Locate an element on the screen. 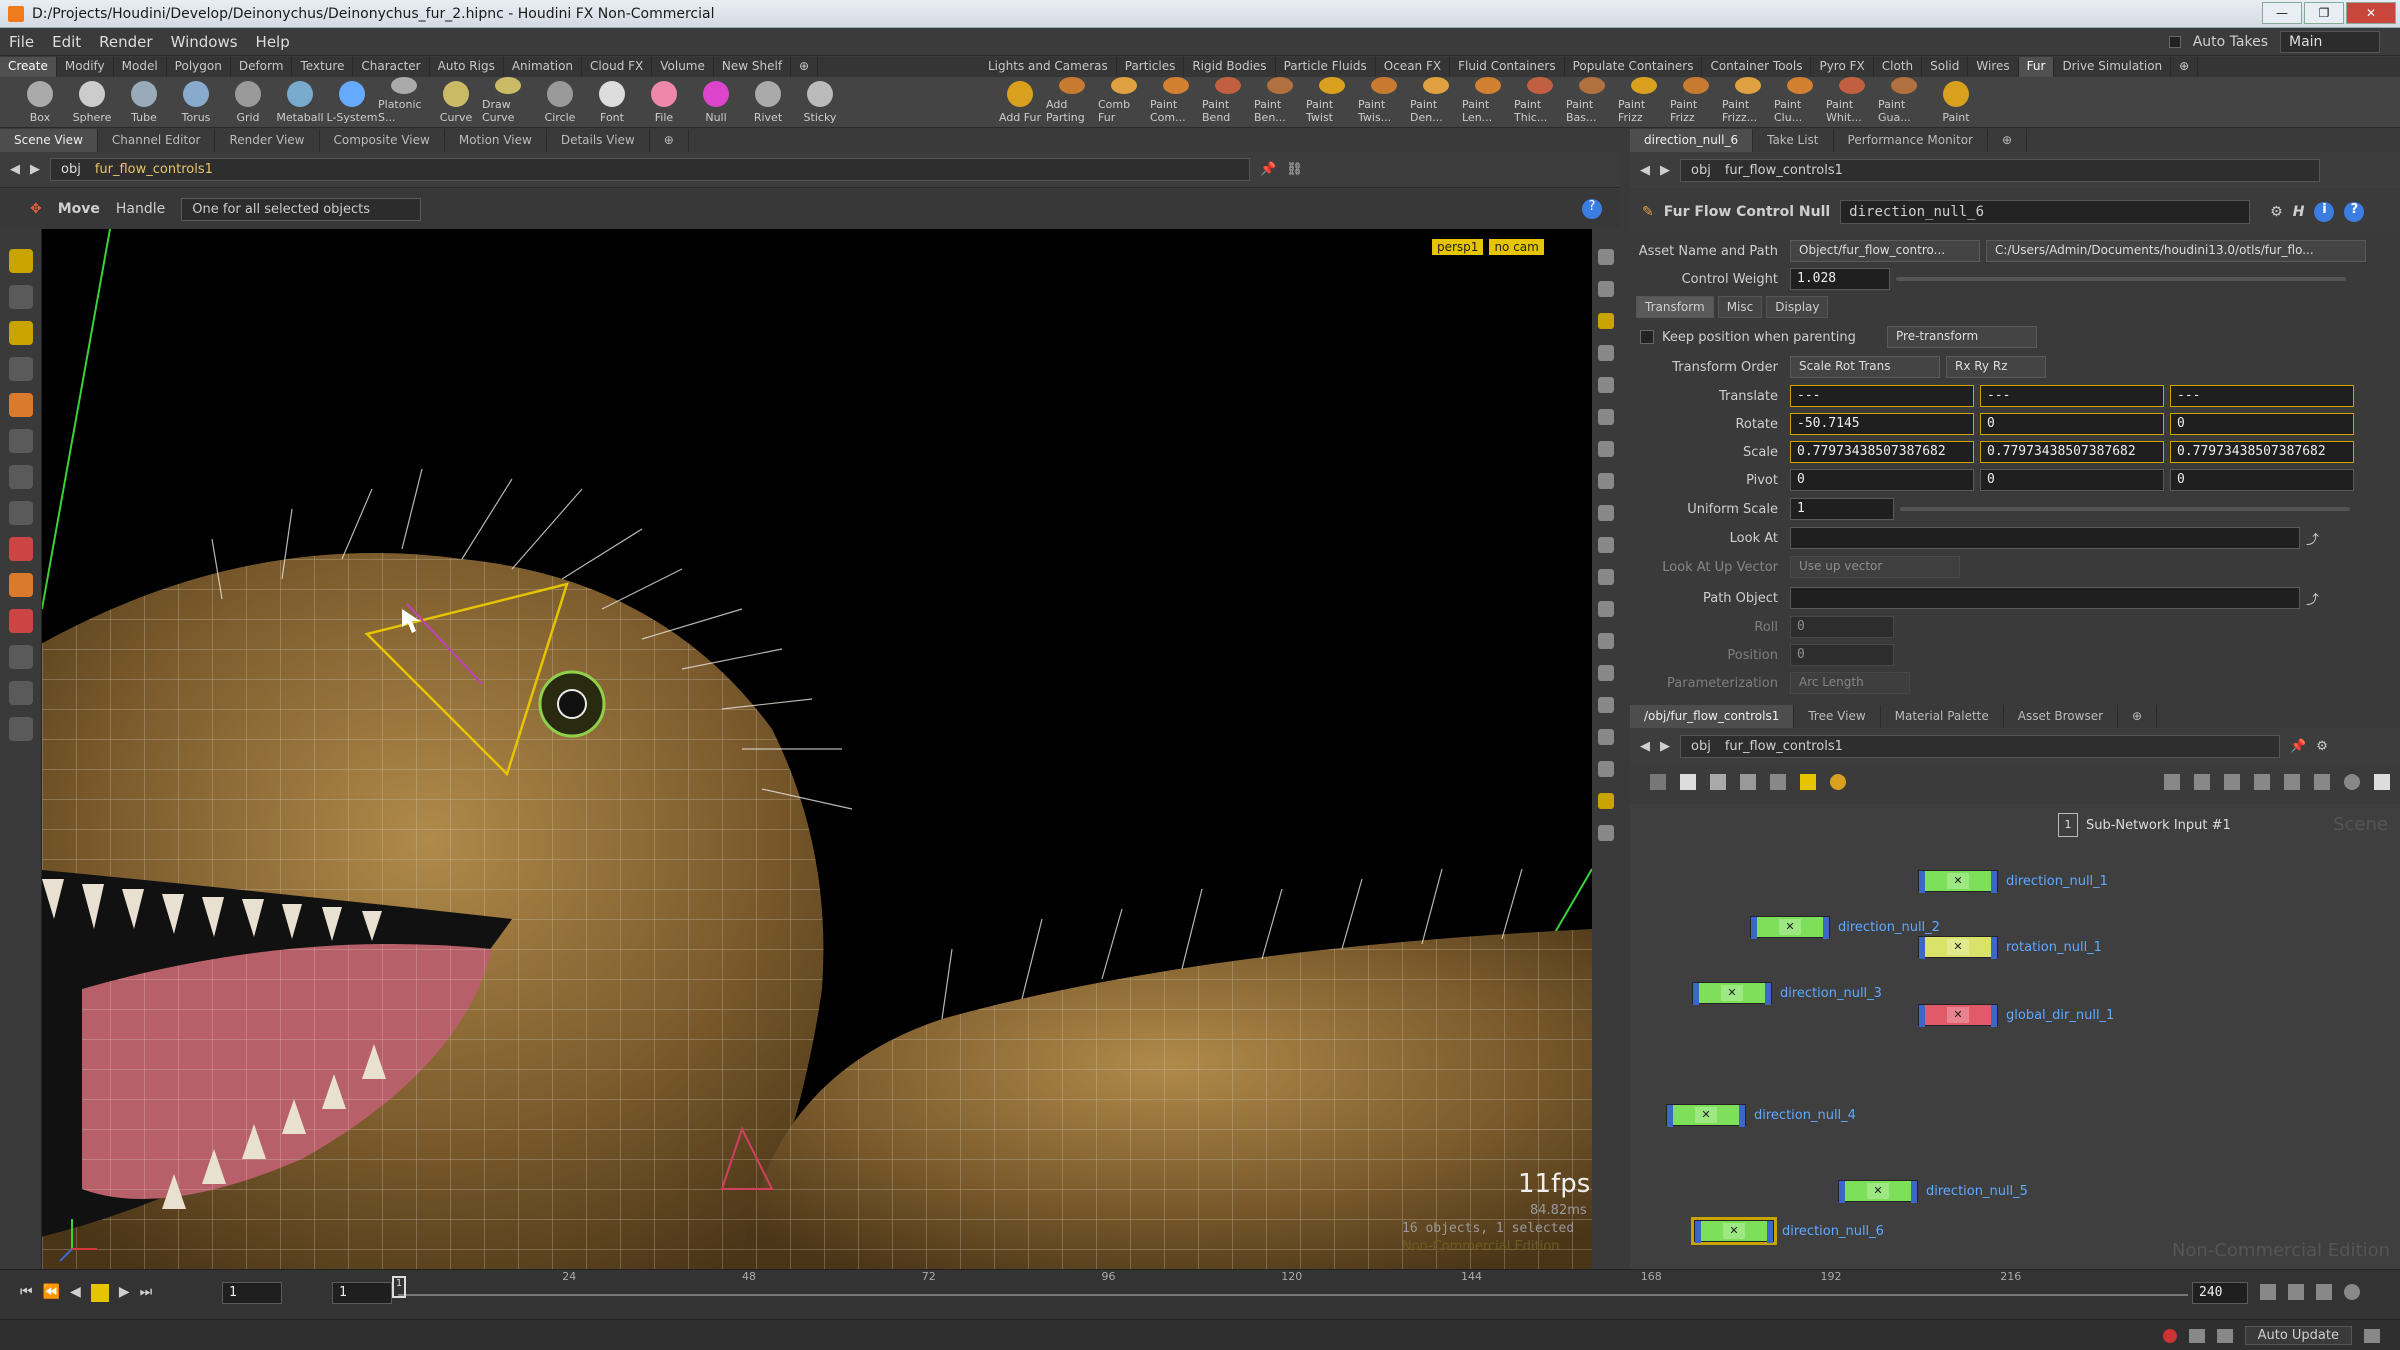 This screenshot has height=1350, width=2400. node-label: global_dir_null_1 is located at coordinates (2060, 1015).